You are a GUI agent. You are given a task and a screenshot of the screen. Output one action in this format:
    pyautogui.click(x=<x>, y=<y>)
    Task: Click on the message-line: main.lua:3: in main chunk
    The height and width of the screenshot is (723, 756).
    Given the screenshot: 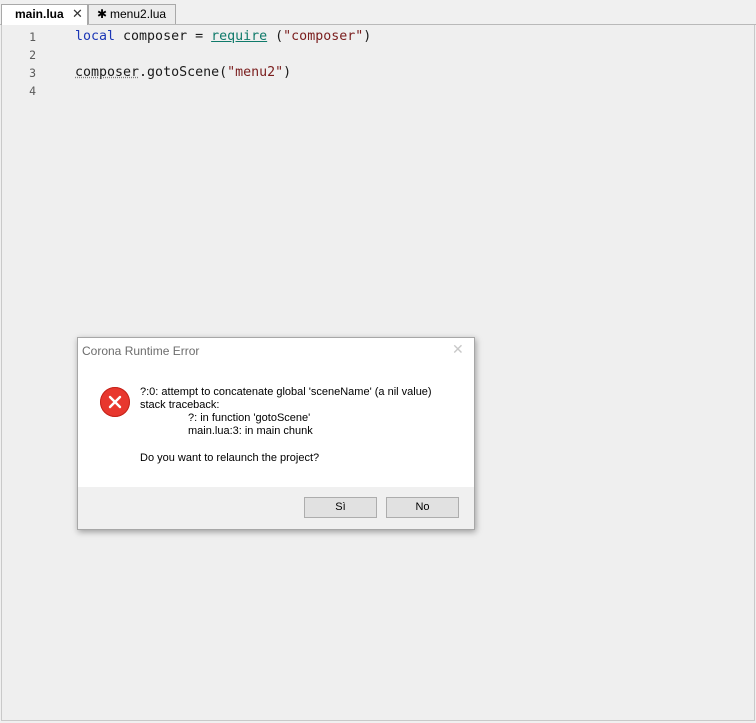 What is the action you would take?
    pyautogui.click(x=250, y=431)
    